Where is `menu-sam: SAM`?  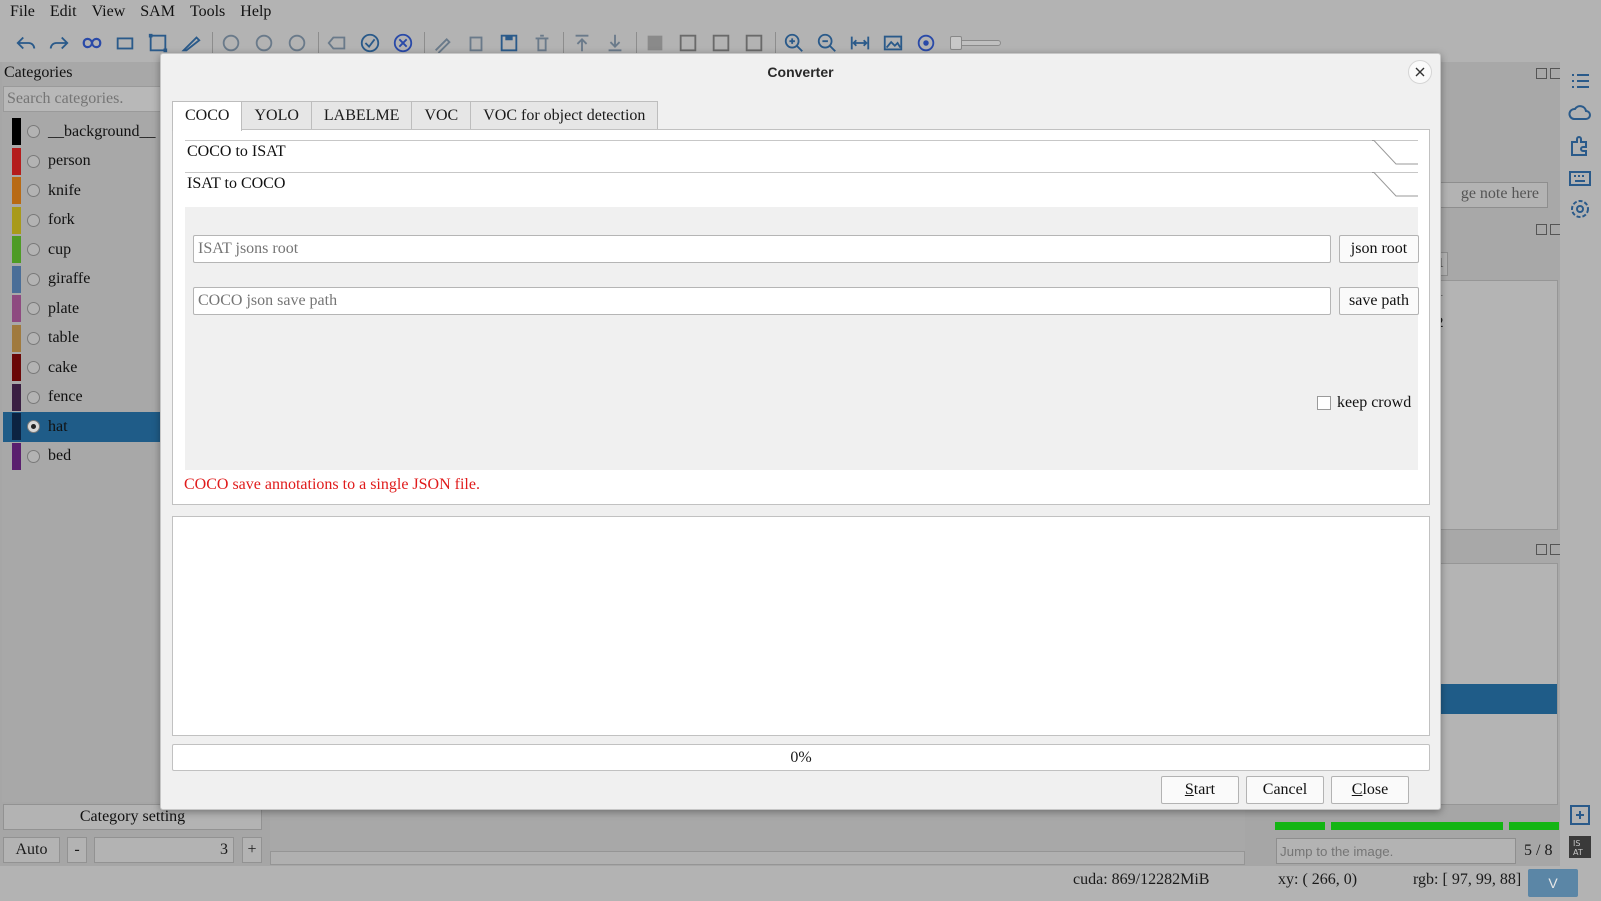
menu-sam: SAM is located at coordinates (157, 12).